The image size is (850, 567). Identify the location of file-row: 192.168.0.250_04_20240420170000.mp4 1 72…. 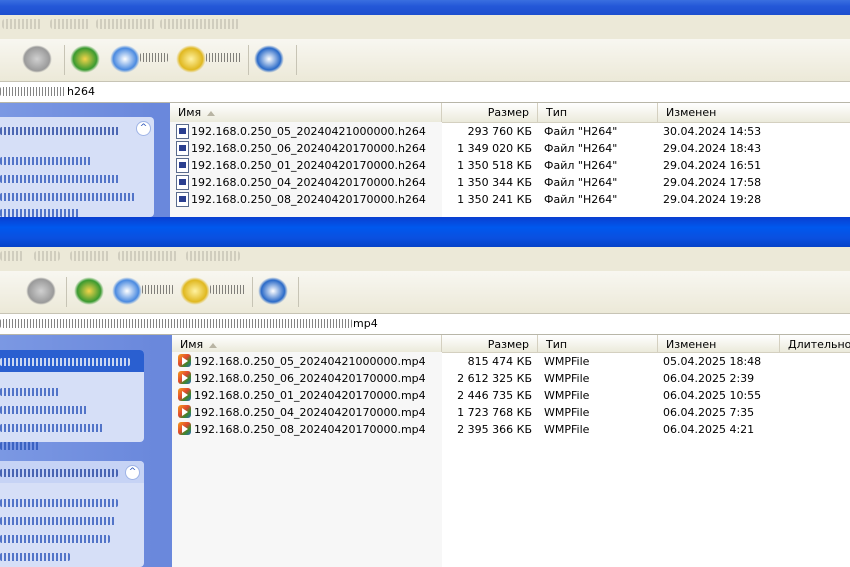
(511, 412).